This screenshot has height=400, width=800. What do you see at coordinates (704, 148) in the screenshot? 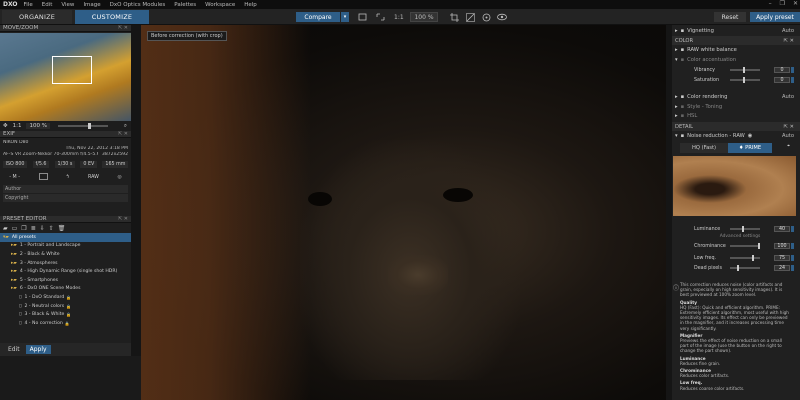
I see `tab-hq-fast: HQ (Fast)` at bounding box center [704, 148].